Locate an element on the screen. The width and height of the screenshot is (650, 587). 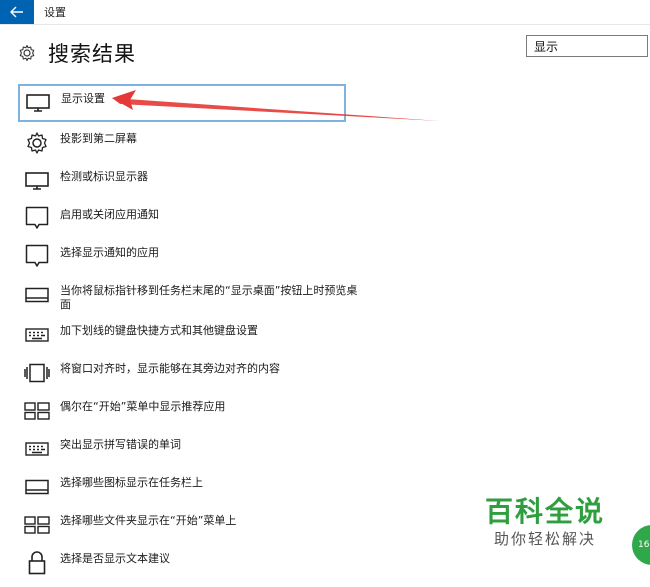
result-app-notifications: 启用或关闭应用通知 is located at coordinates (253, 219).